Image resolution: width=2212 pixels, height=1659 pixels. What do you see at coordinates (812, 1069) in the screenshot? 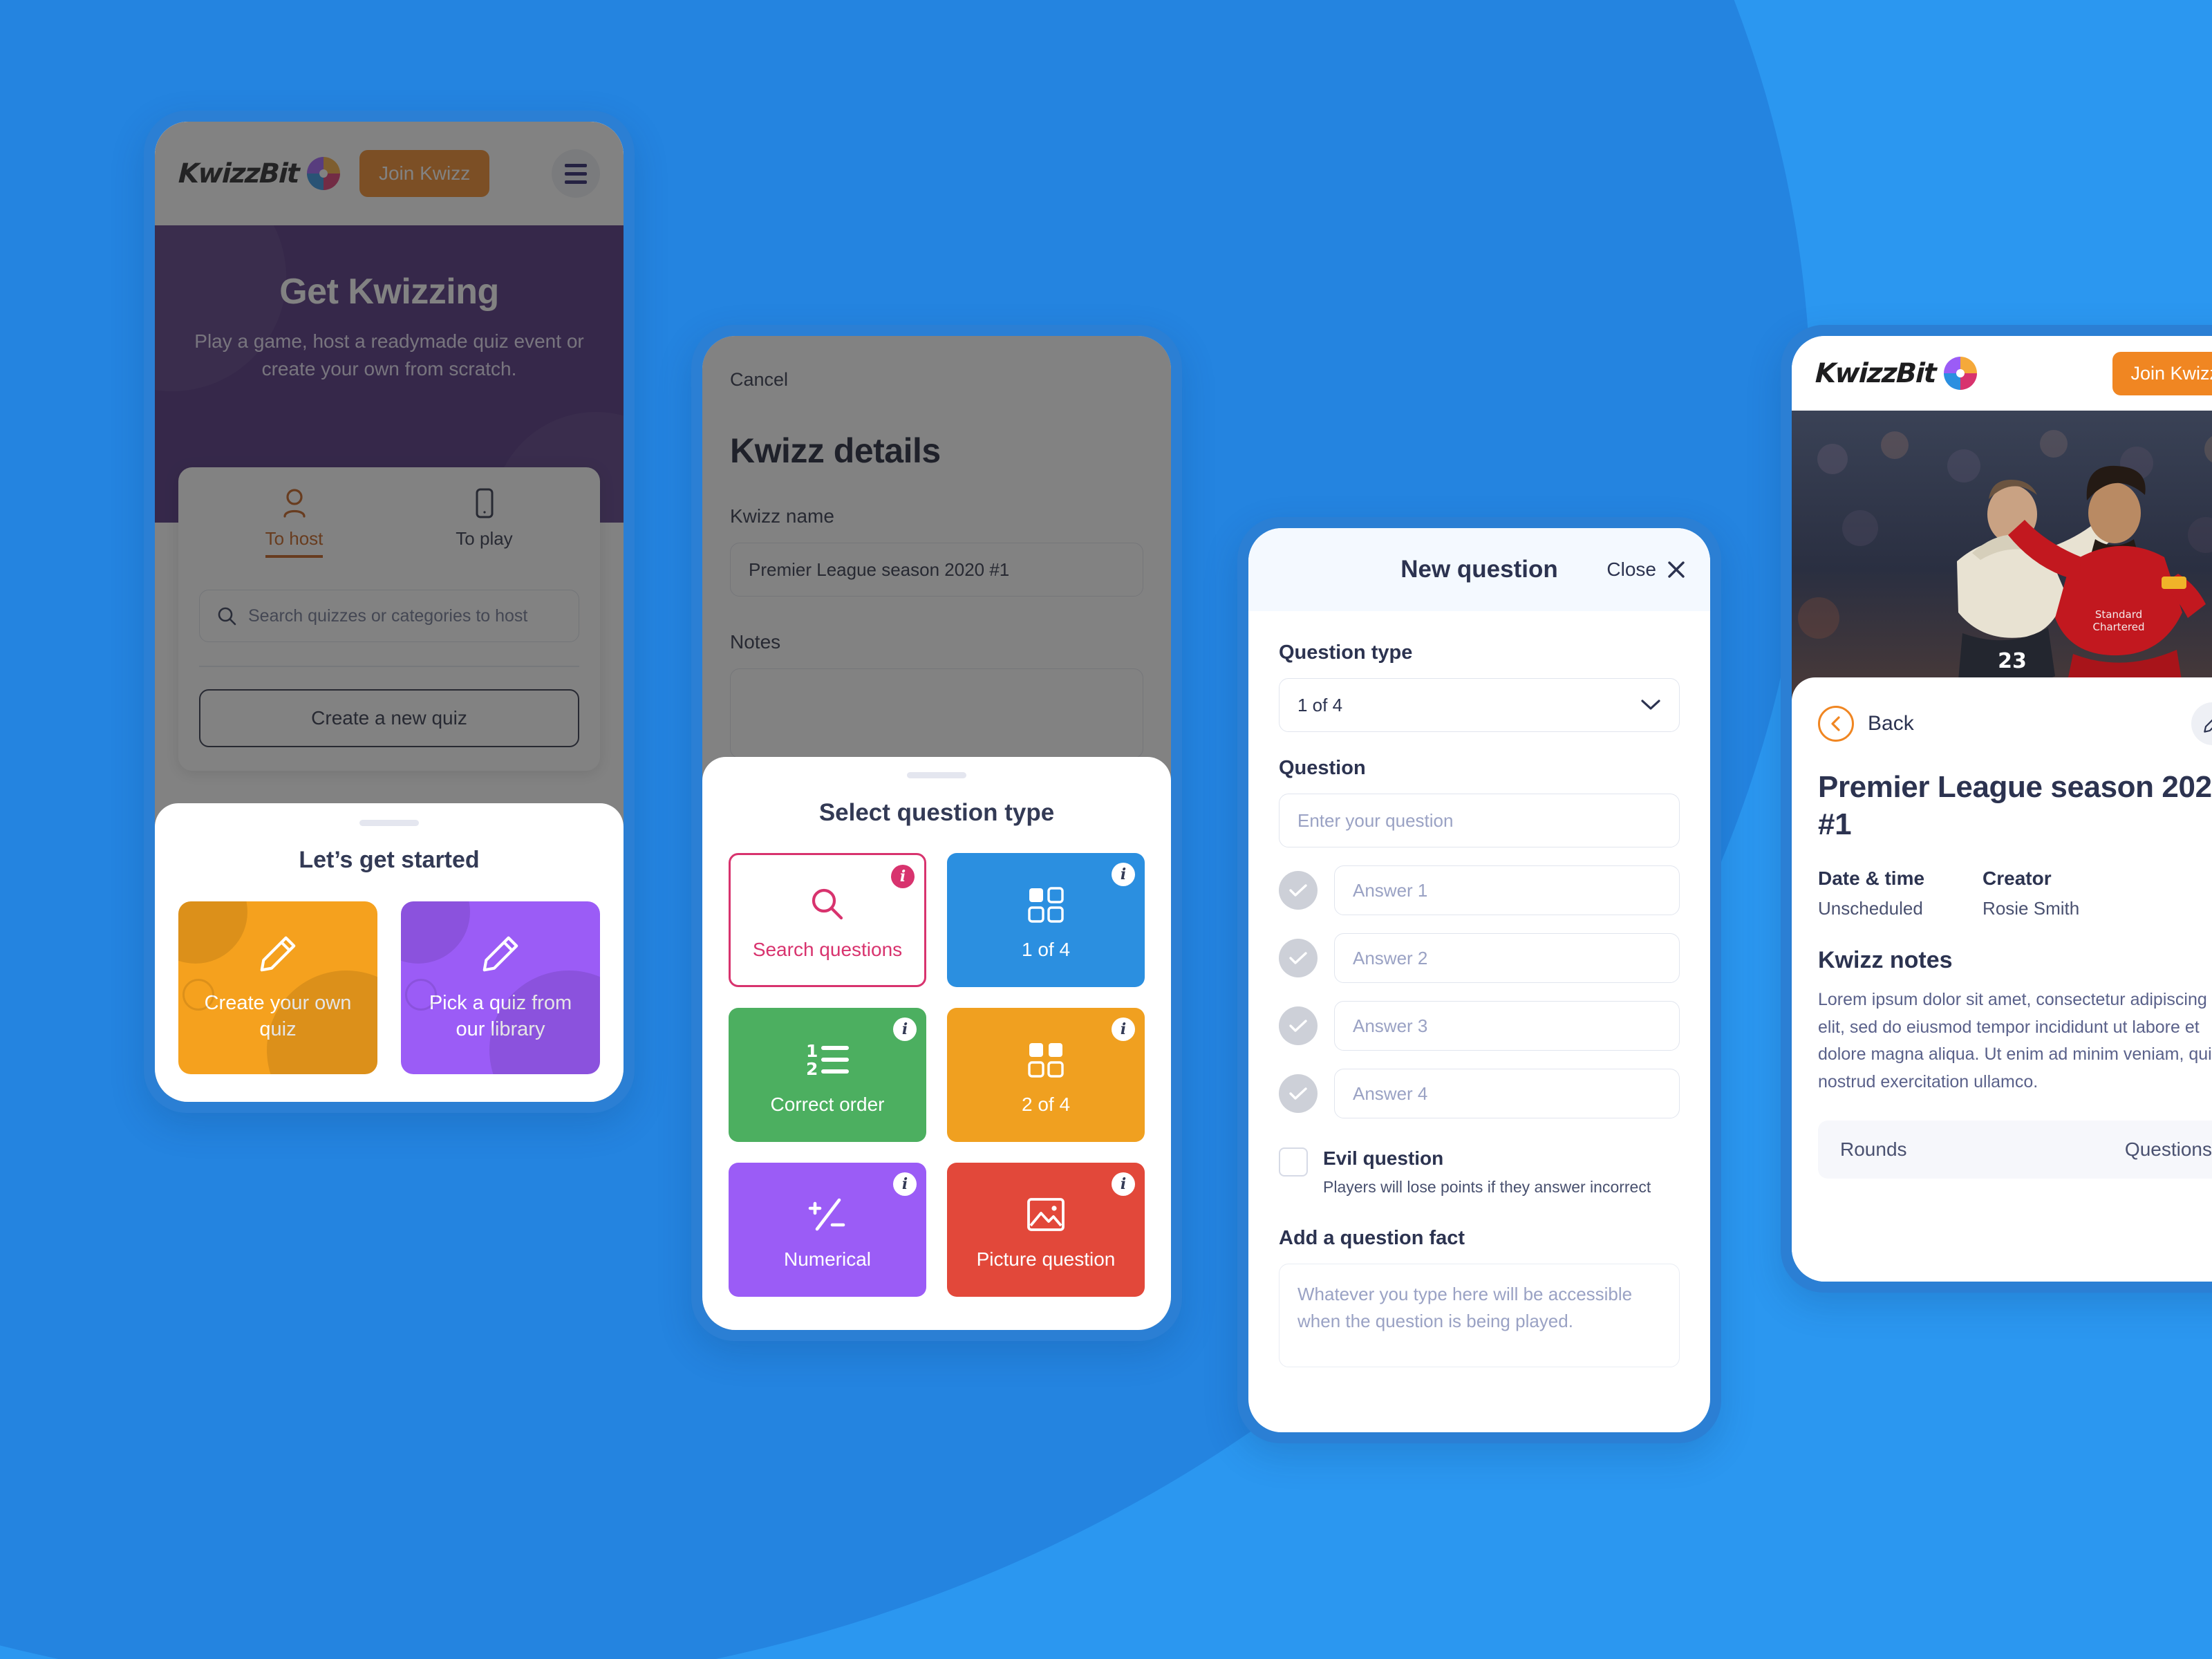
I see `svg-text: 2` at bounding box center [812, 1069].